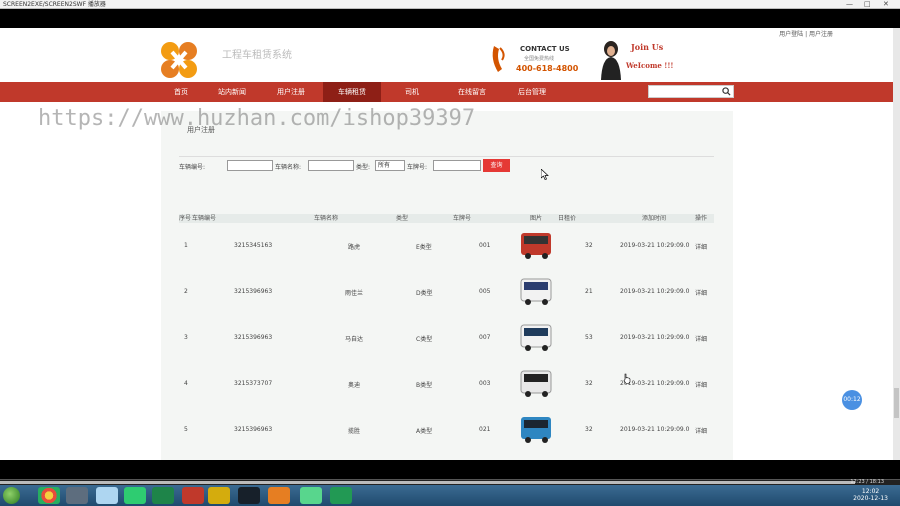 This screenshot has height=506, width=900. I want to click on cell-no: 1, so click(186, 245).